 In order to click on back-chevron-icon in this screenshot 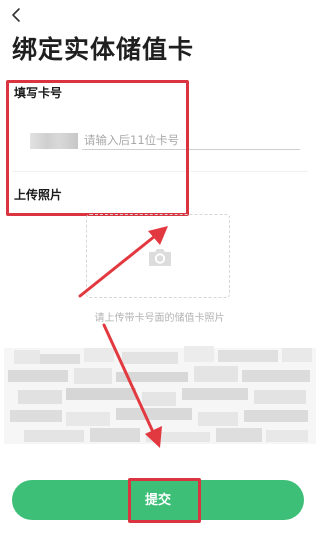, I will do `click(16, 15)`.